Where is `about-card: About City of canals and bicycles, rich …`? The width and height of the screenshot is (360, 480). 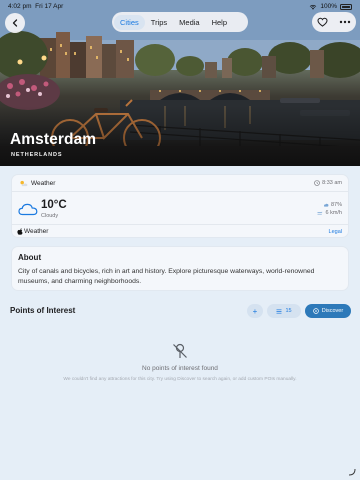 about-card: About City of canals and bicycles, rich … is located at coordinates (180, 268).